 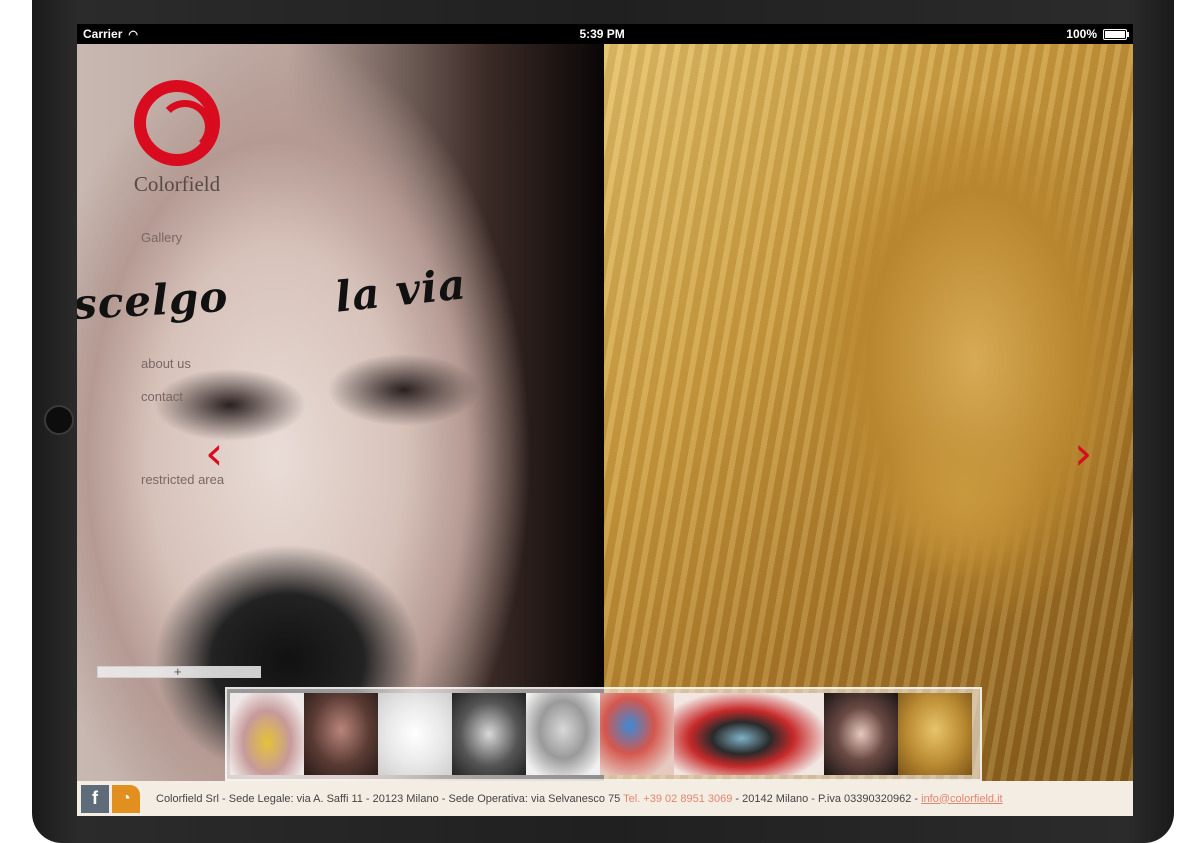 I want to click on nav-item-gallery: Gallery, so click(x=161, y=237).